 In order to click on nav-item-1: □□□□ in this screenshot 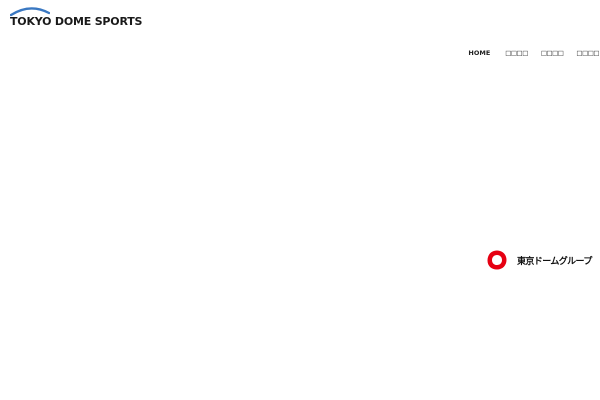, I will do `click(516, 53)`.